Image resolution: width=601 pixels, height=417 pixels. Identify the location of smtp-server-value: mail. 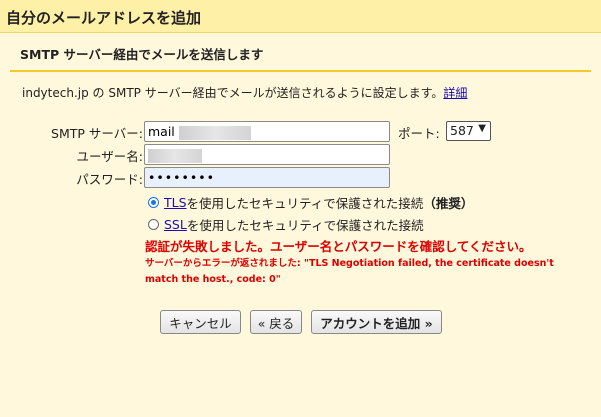
(161, 131).